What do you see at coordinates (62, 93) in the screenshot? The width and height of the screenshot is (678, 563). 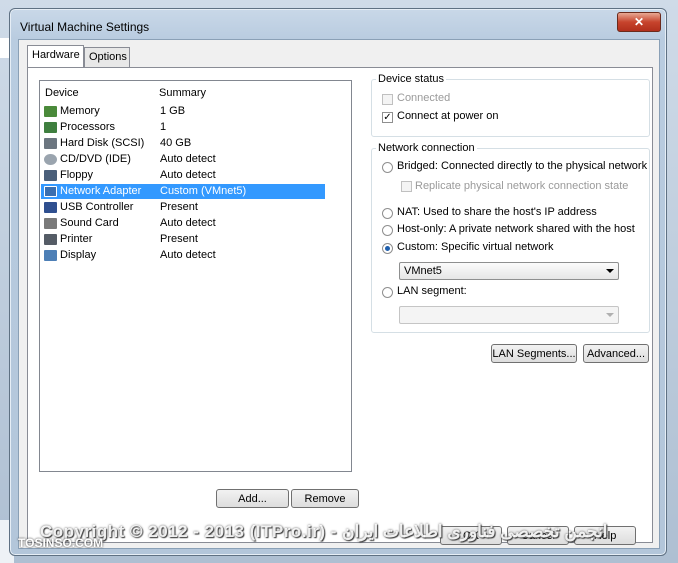 I see `column-header-device: Device` at bounding box center [62, 93].